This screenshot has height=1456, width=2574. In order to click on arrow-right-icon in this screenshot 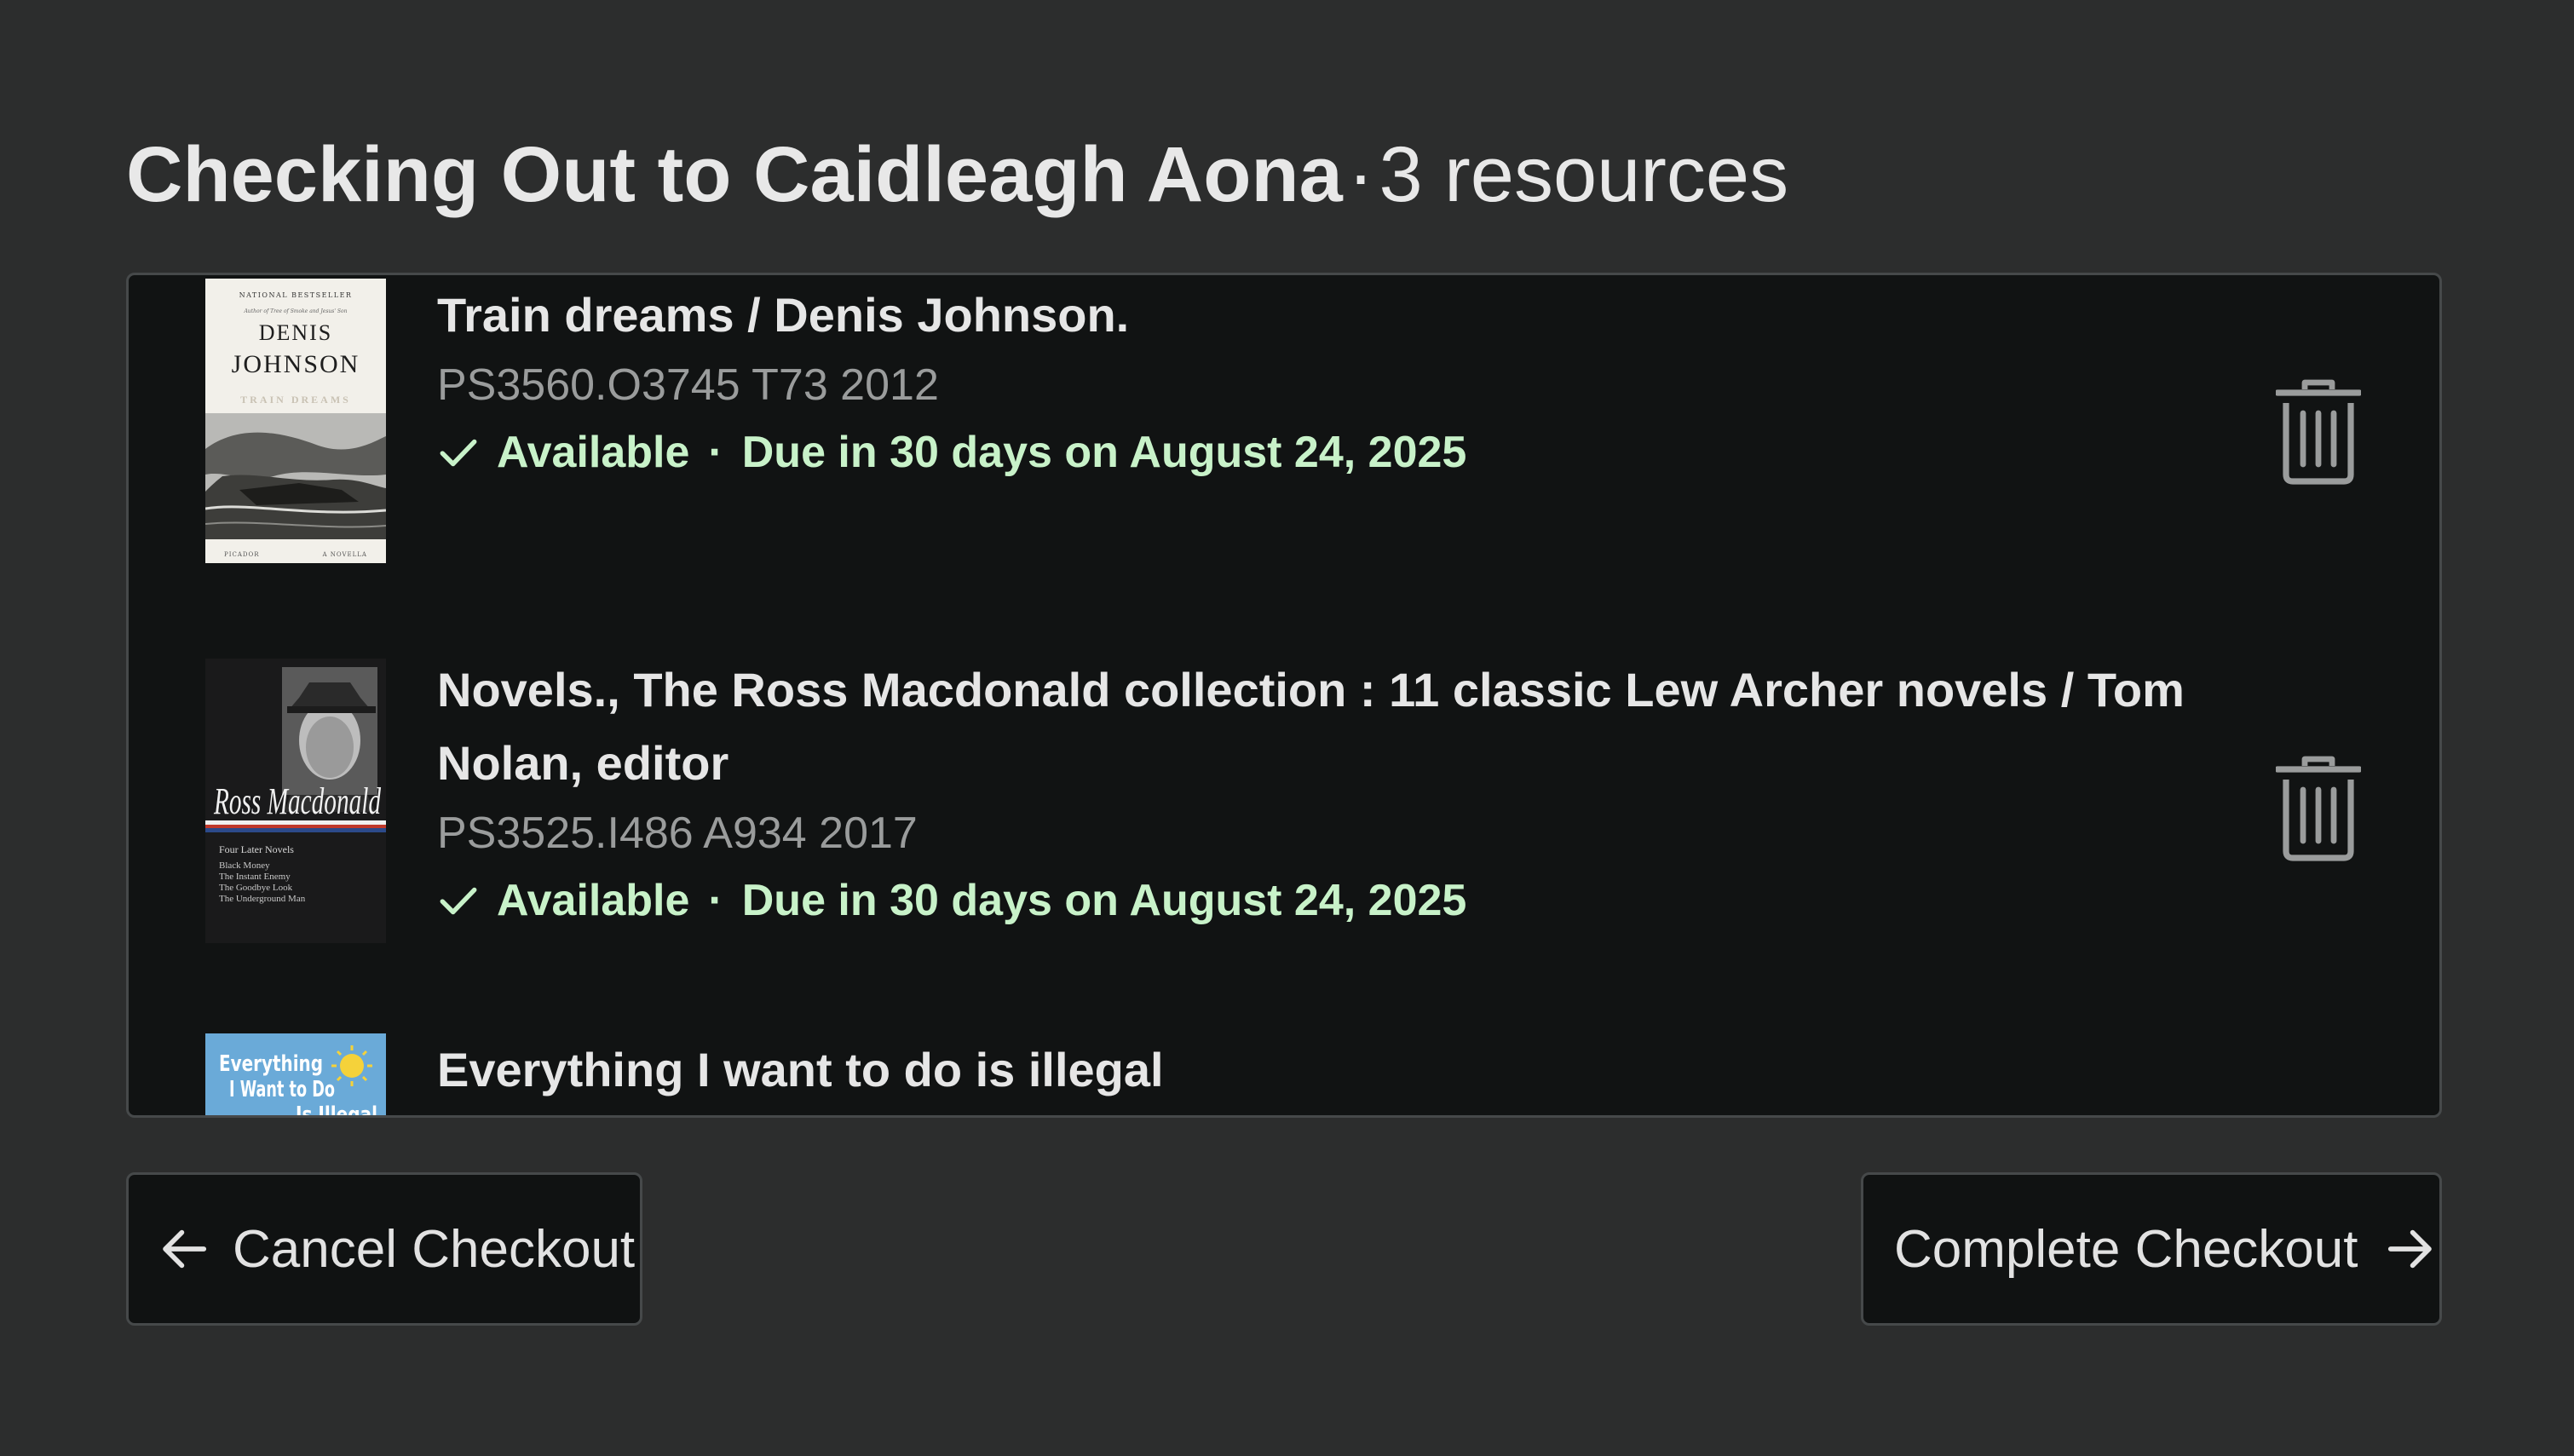, I will do `click(2409, 1249)`.